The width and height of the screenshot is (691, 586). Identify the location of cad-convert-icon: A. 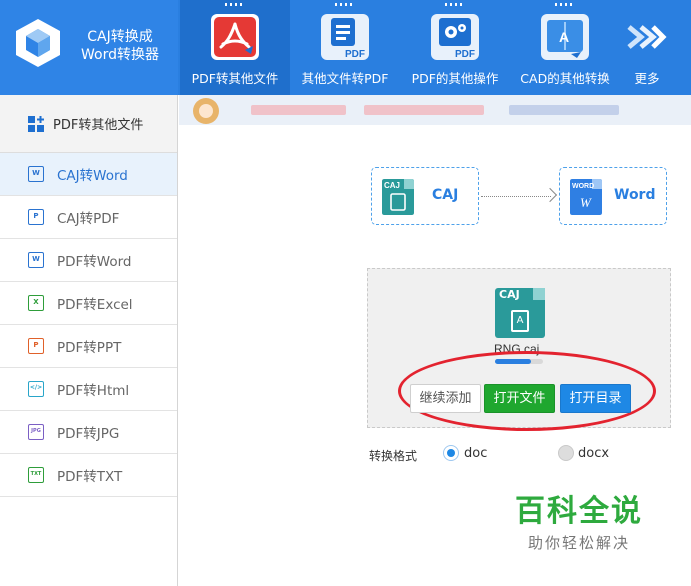
(565, 37).